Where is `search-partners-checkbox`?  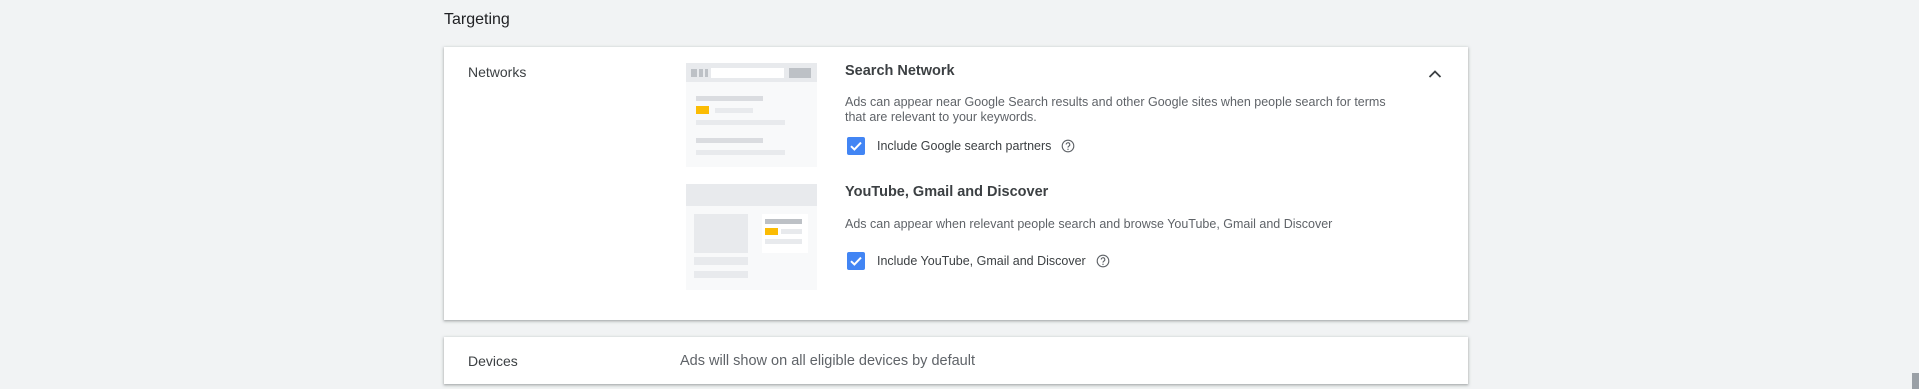 search-partners-checkbox is located at coordinates (856, 146).